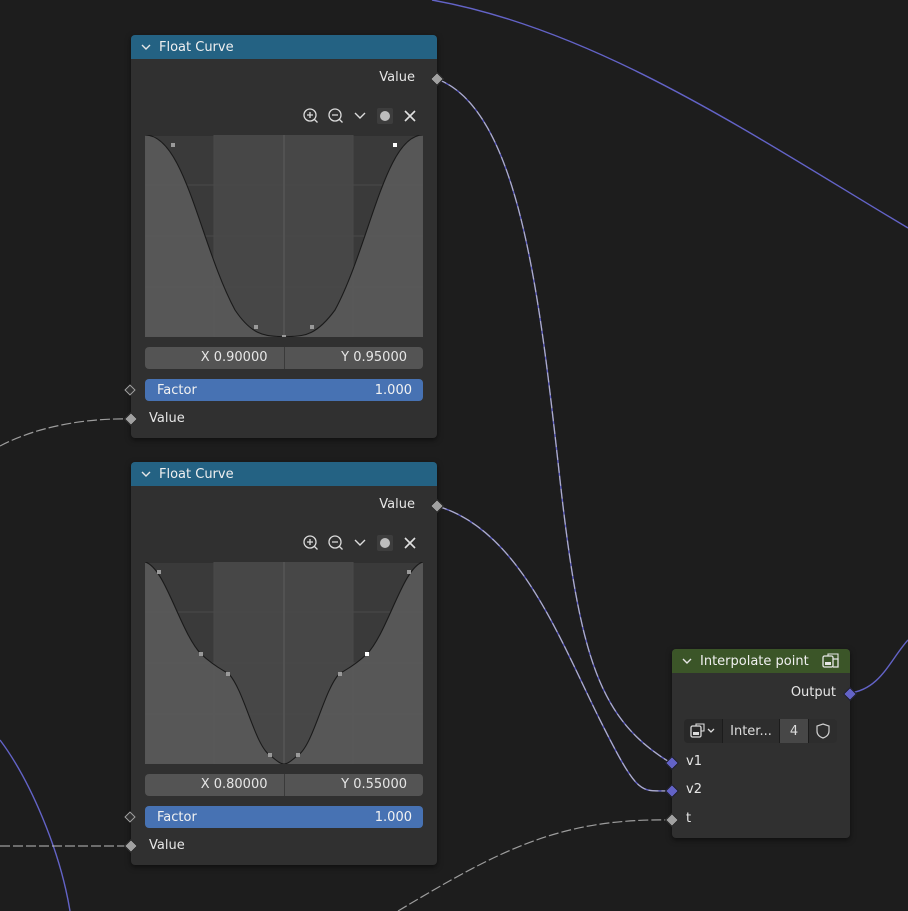 The width and height of the screenshot is (908, 911). Describe the element at coordinates (754, 661) in the screenshot. I see `node-title: Interpolate point` at that location.